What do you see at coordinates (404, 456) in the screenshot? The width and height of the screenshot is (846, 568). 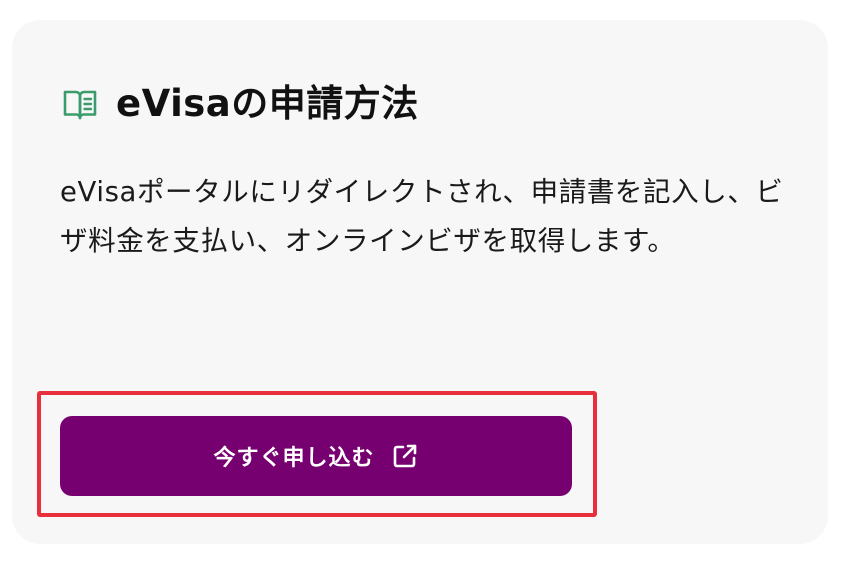 I see `external-link-icon` at bounding box center [404, 456].